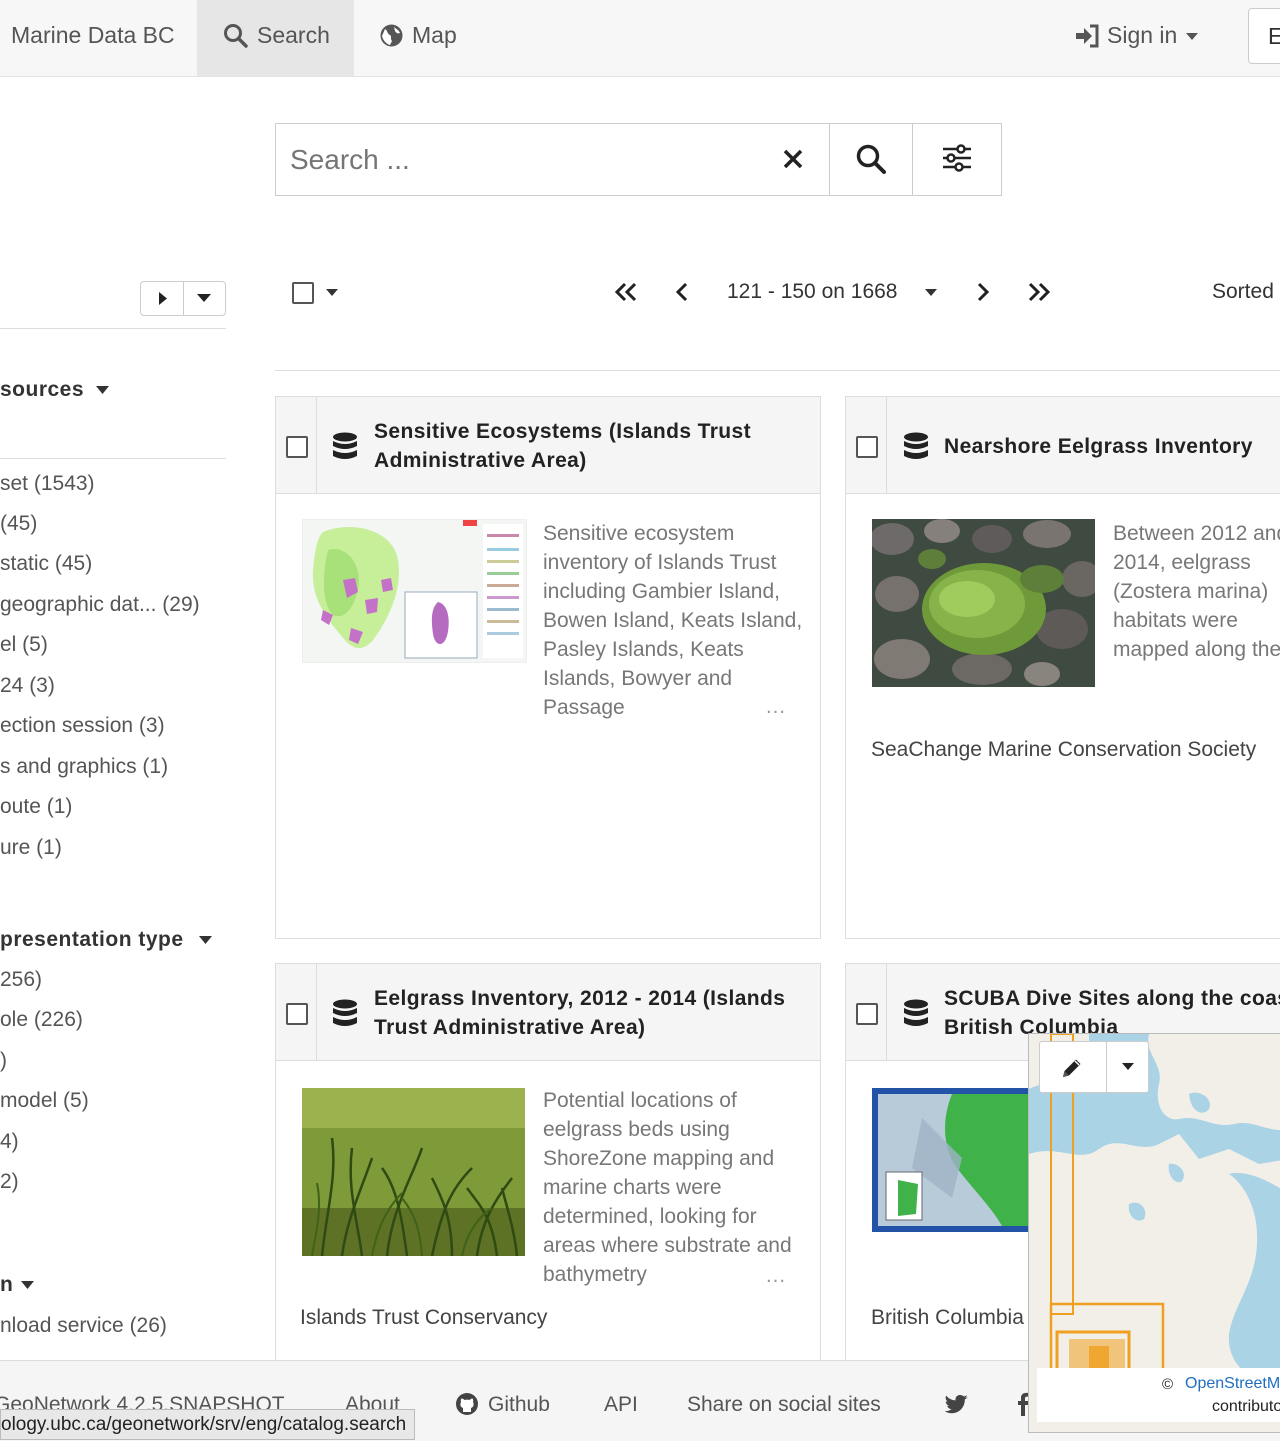  I want to click on github-icon, so click(467, 1404).